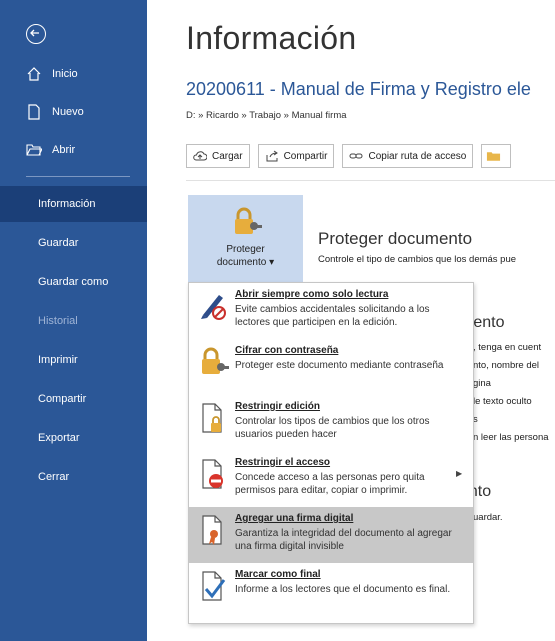  What do you see at coordinates (511, 437) in the screenshot?
I see `inspect-line: n leer las persona` at bounding box center [511, 437].